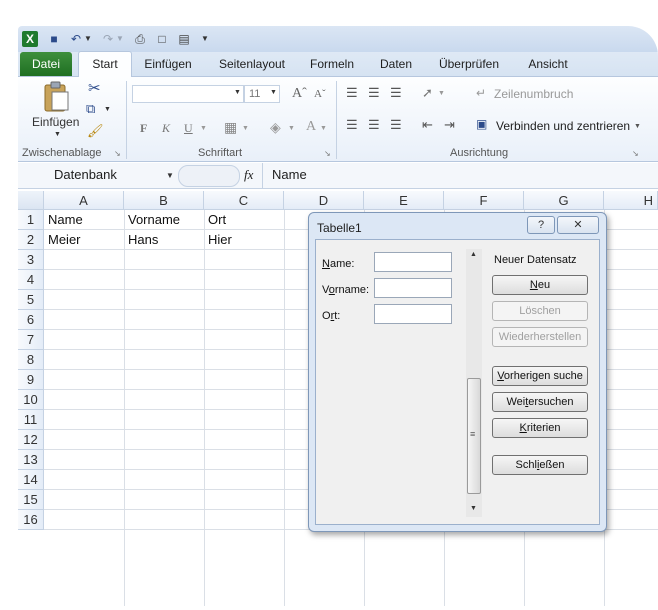  Describe the element at coordinates (107, 109) in the screenshot. I see `copy-dropdown-icon: ▼` at that location.